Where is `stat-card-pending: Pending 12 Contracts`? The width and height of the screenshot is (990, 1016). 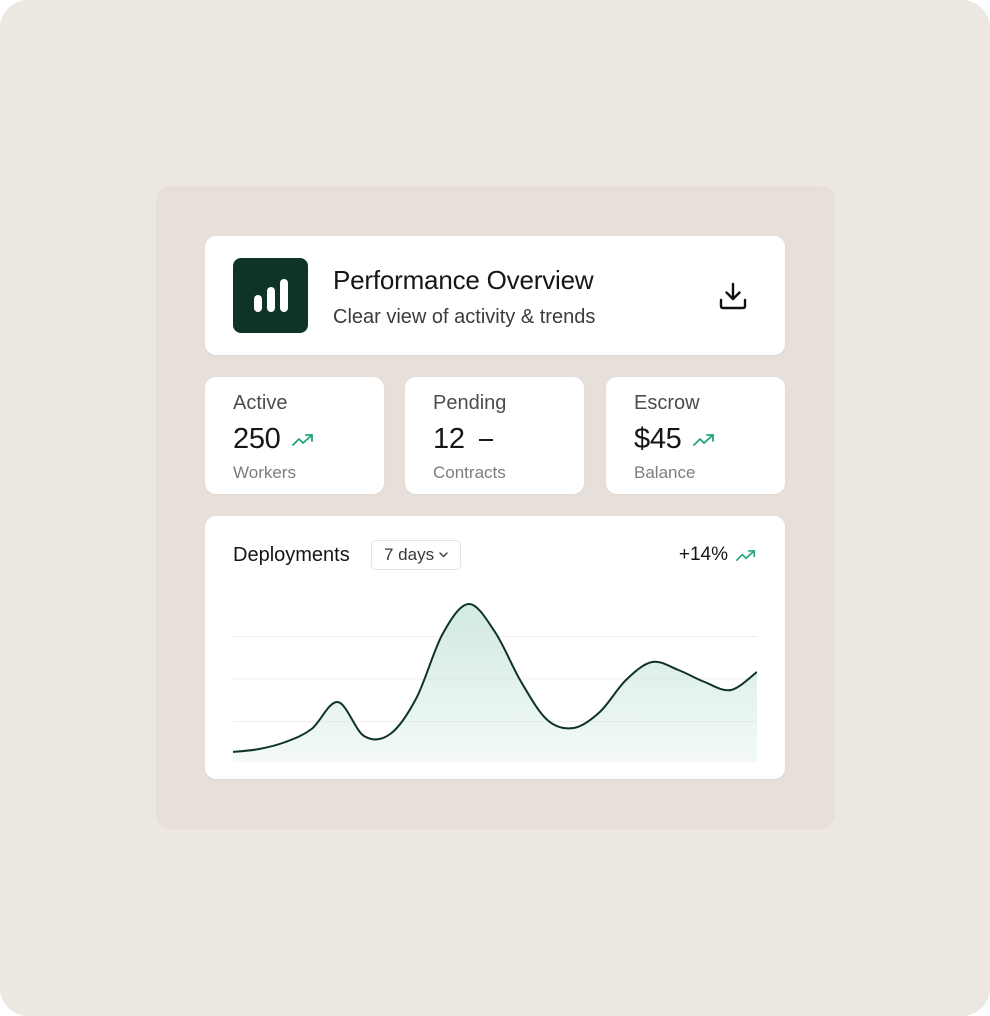
stat-card-pending: Pending 12 Contracts is located at coordinates (494, 435).